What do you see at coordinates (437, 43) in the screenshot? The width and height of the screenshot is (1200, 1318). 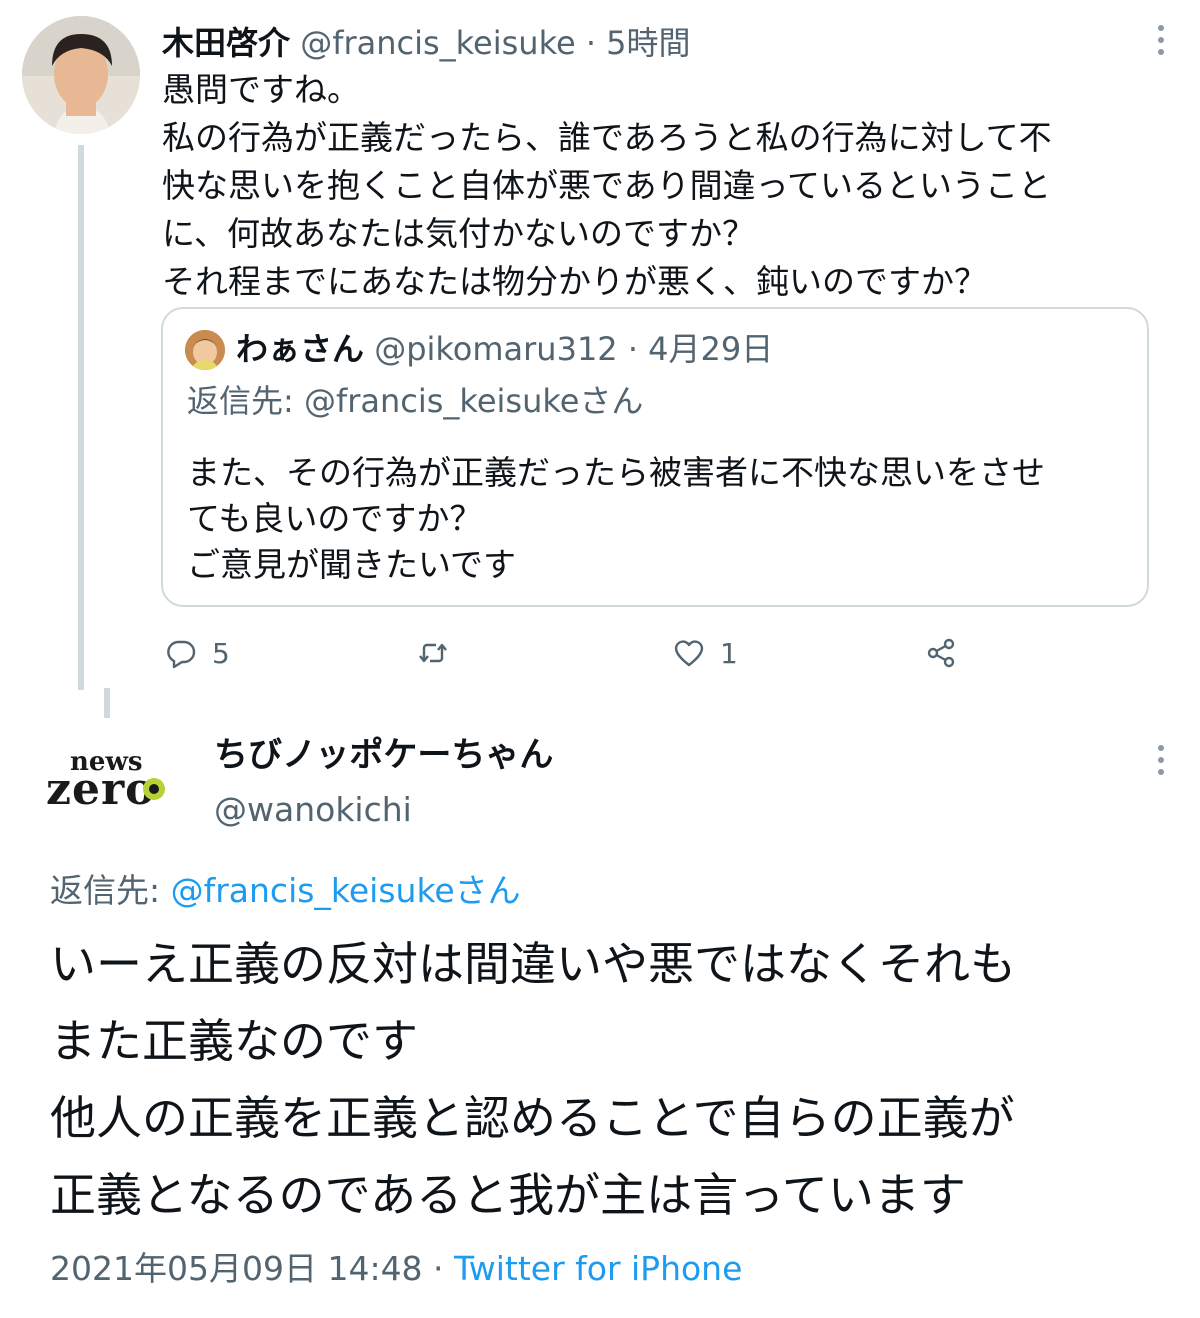 I see `author-handle: @francis_keisuke` at bounding box center [437, 43].